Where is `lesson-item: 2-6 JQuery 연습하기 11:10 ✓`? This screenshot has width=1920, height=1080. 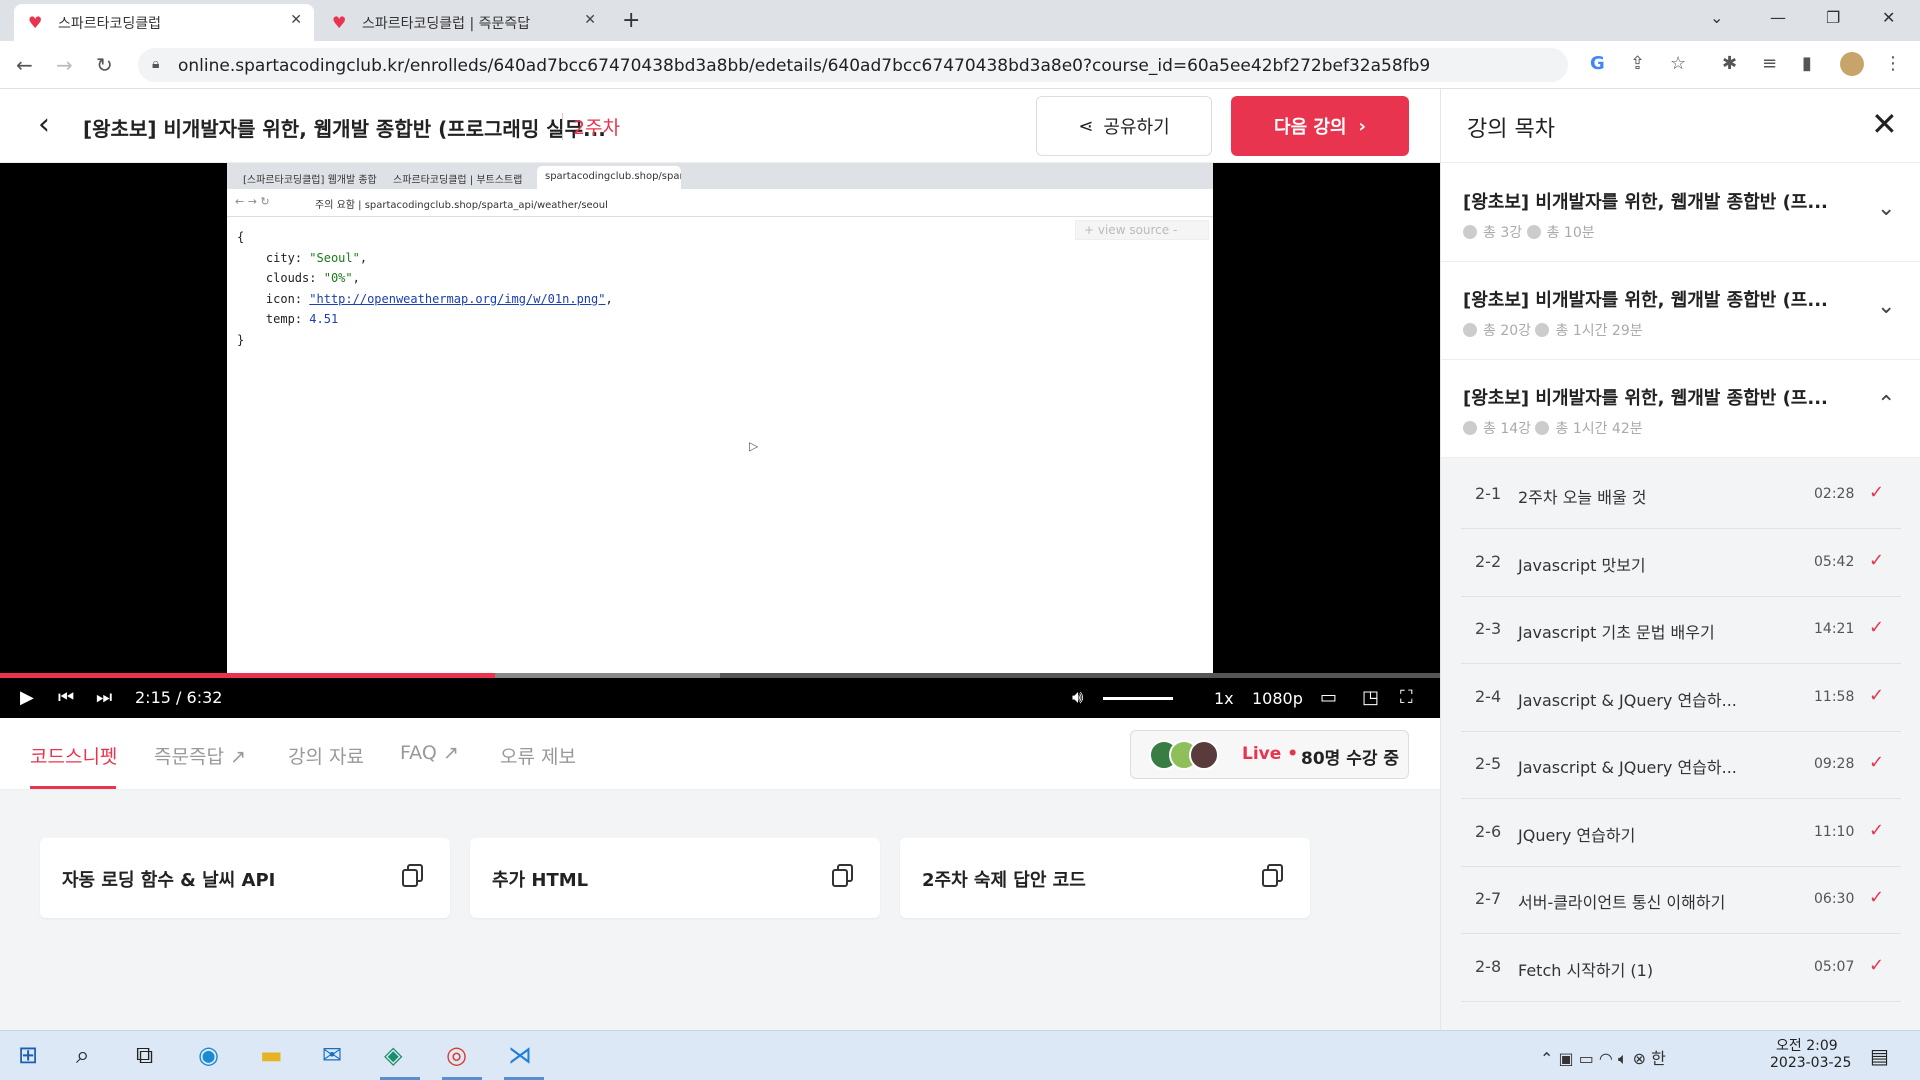 lesson-item: 2-6 JQuery 연습하기 11:10 ✓ is located at coordinates (1681, 833).